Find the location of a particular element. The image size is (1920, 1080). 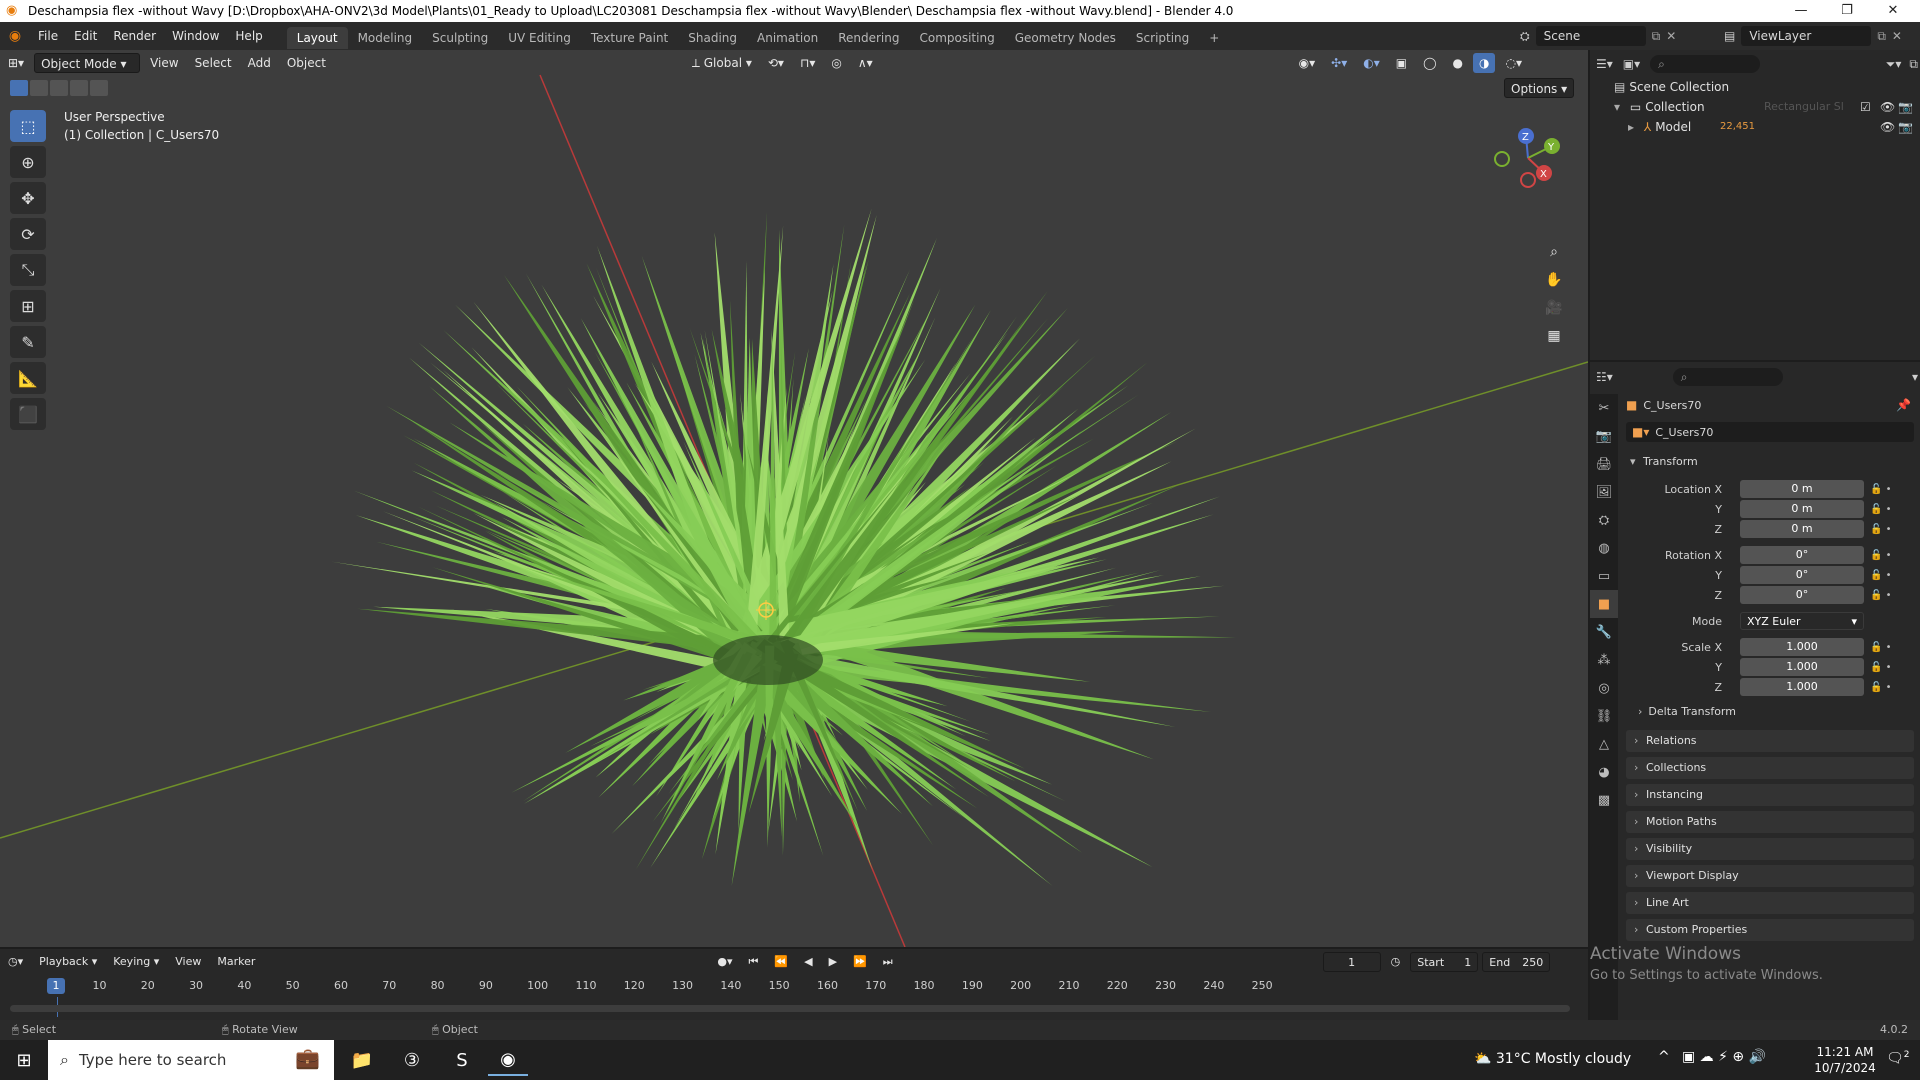

ortho-grid-icon: ▦ is located at coordinates (1554, 336).